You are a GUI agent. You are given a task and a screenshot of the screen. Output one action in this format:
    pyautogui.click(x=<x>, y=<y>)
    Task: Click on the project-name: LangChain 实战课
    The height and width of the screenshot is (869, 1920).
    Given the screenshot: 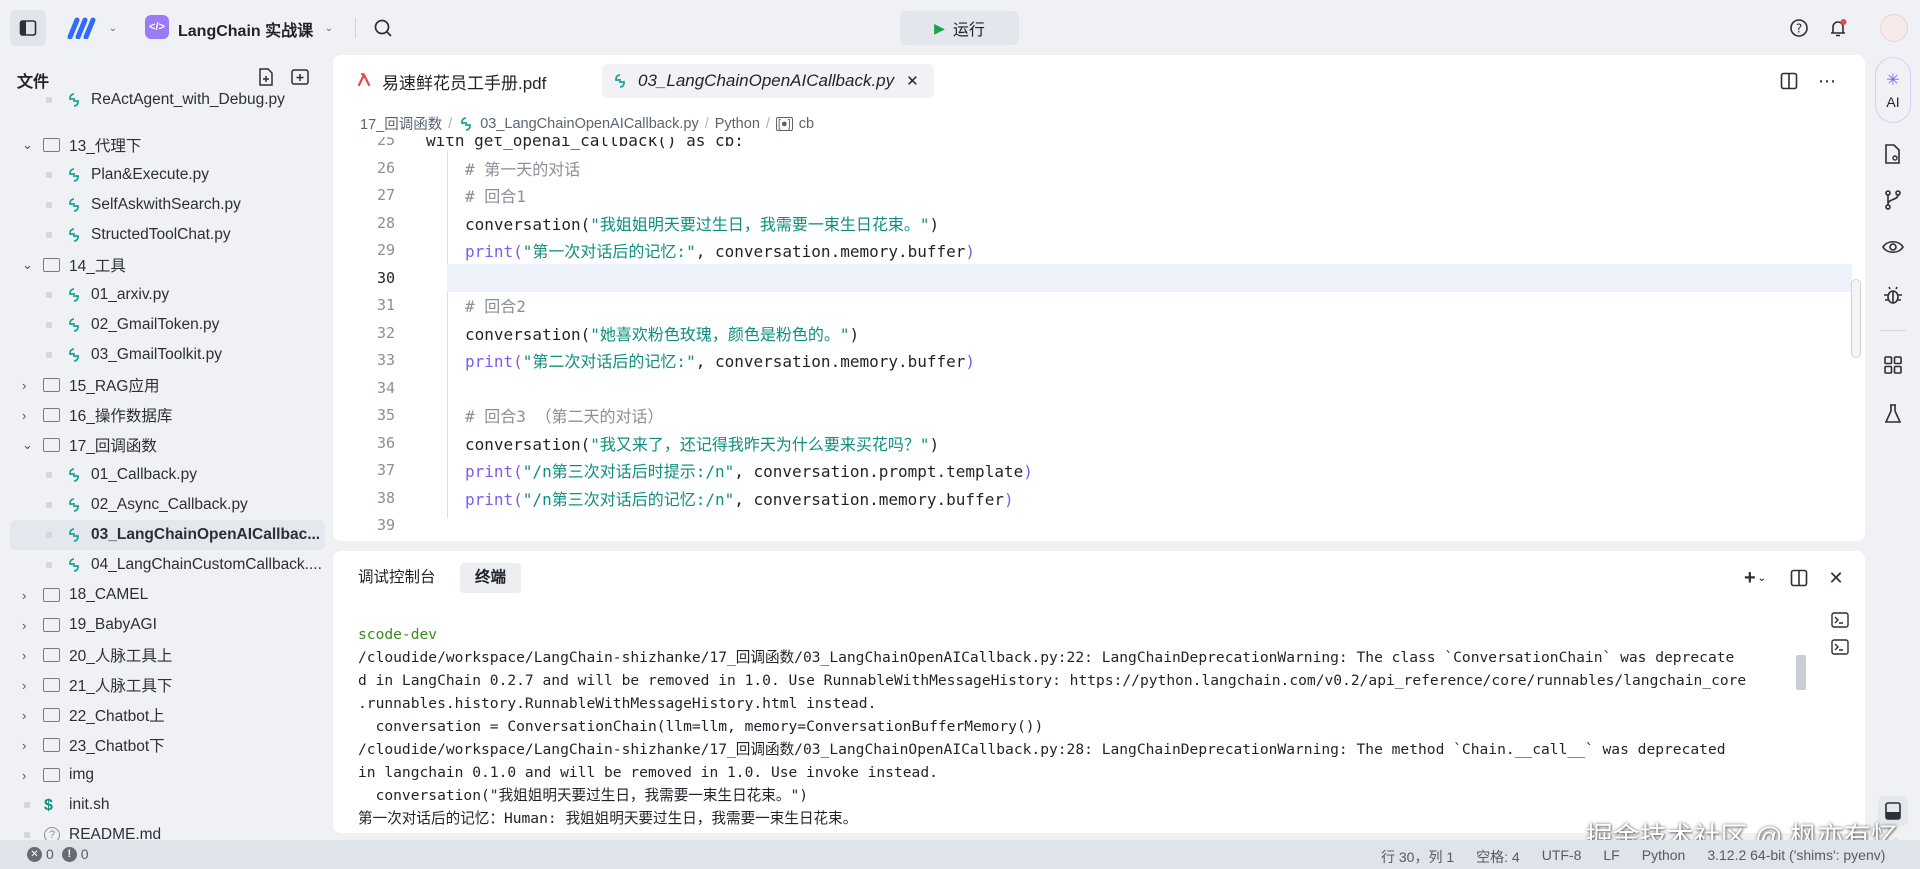 What is the action you would take?
    pyautogui.click(x=245, y=29)
    